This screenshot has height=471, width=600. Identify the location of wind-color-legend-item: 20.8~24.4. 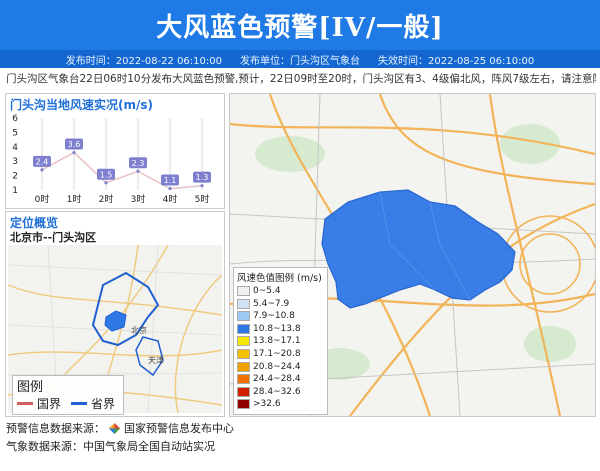
(269, 366).